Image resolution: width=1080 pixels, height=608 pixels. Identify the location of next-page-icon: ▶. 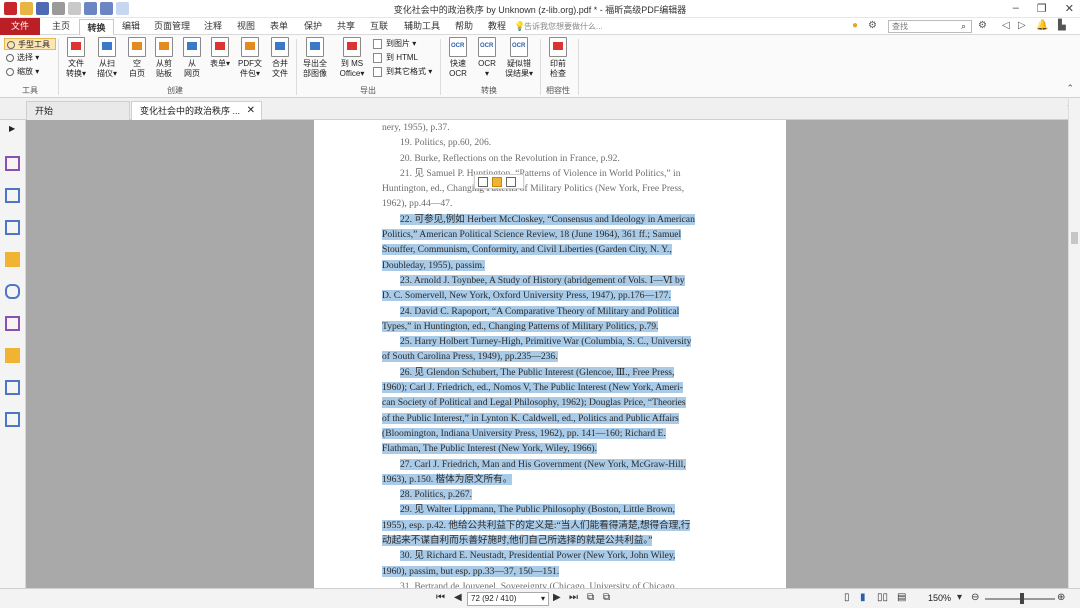
(557, 597).